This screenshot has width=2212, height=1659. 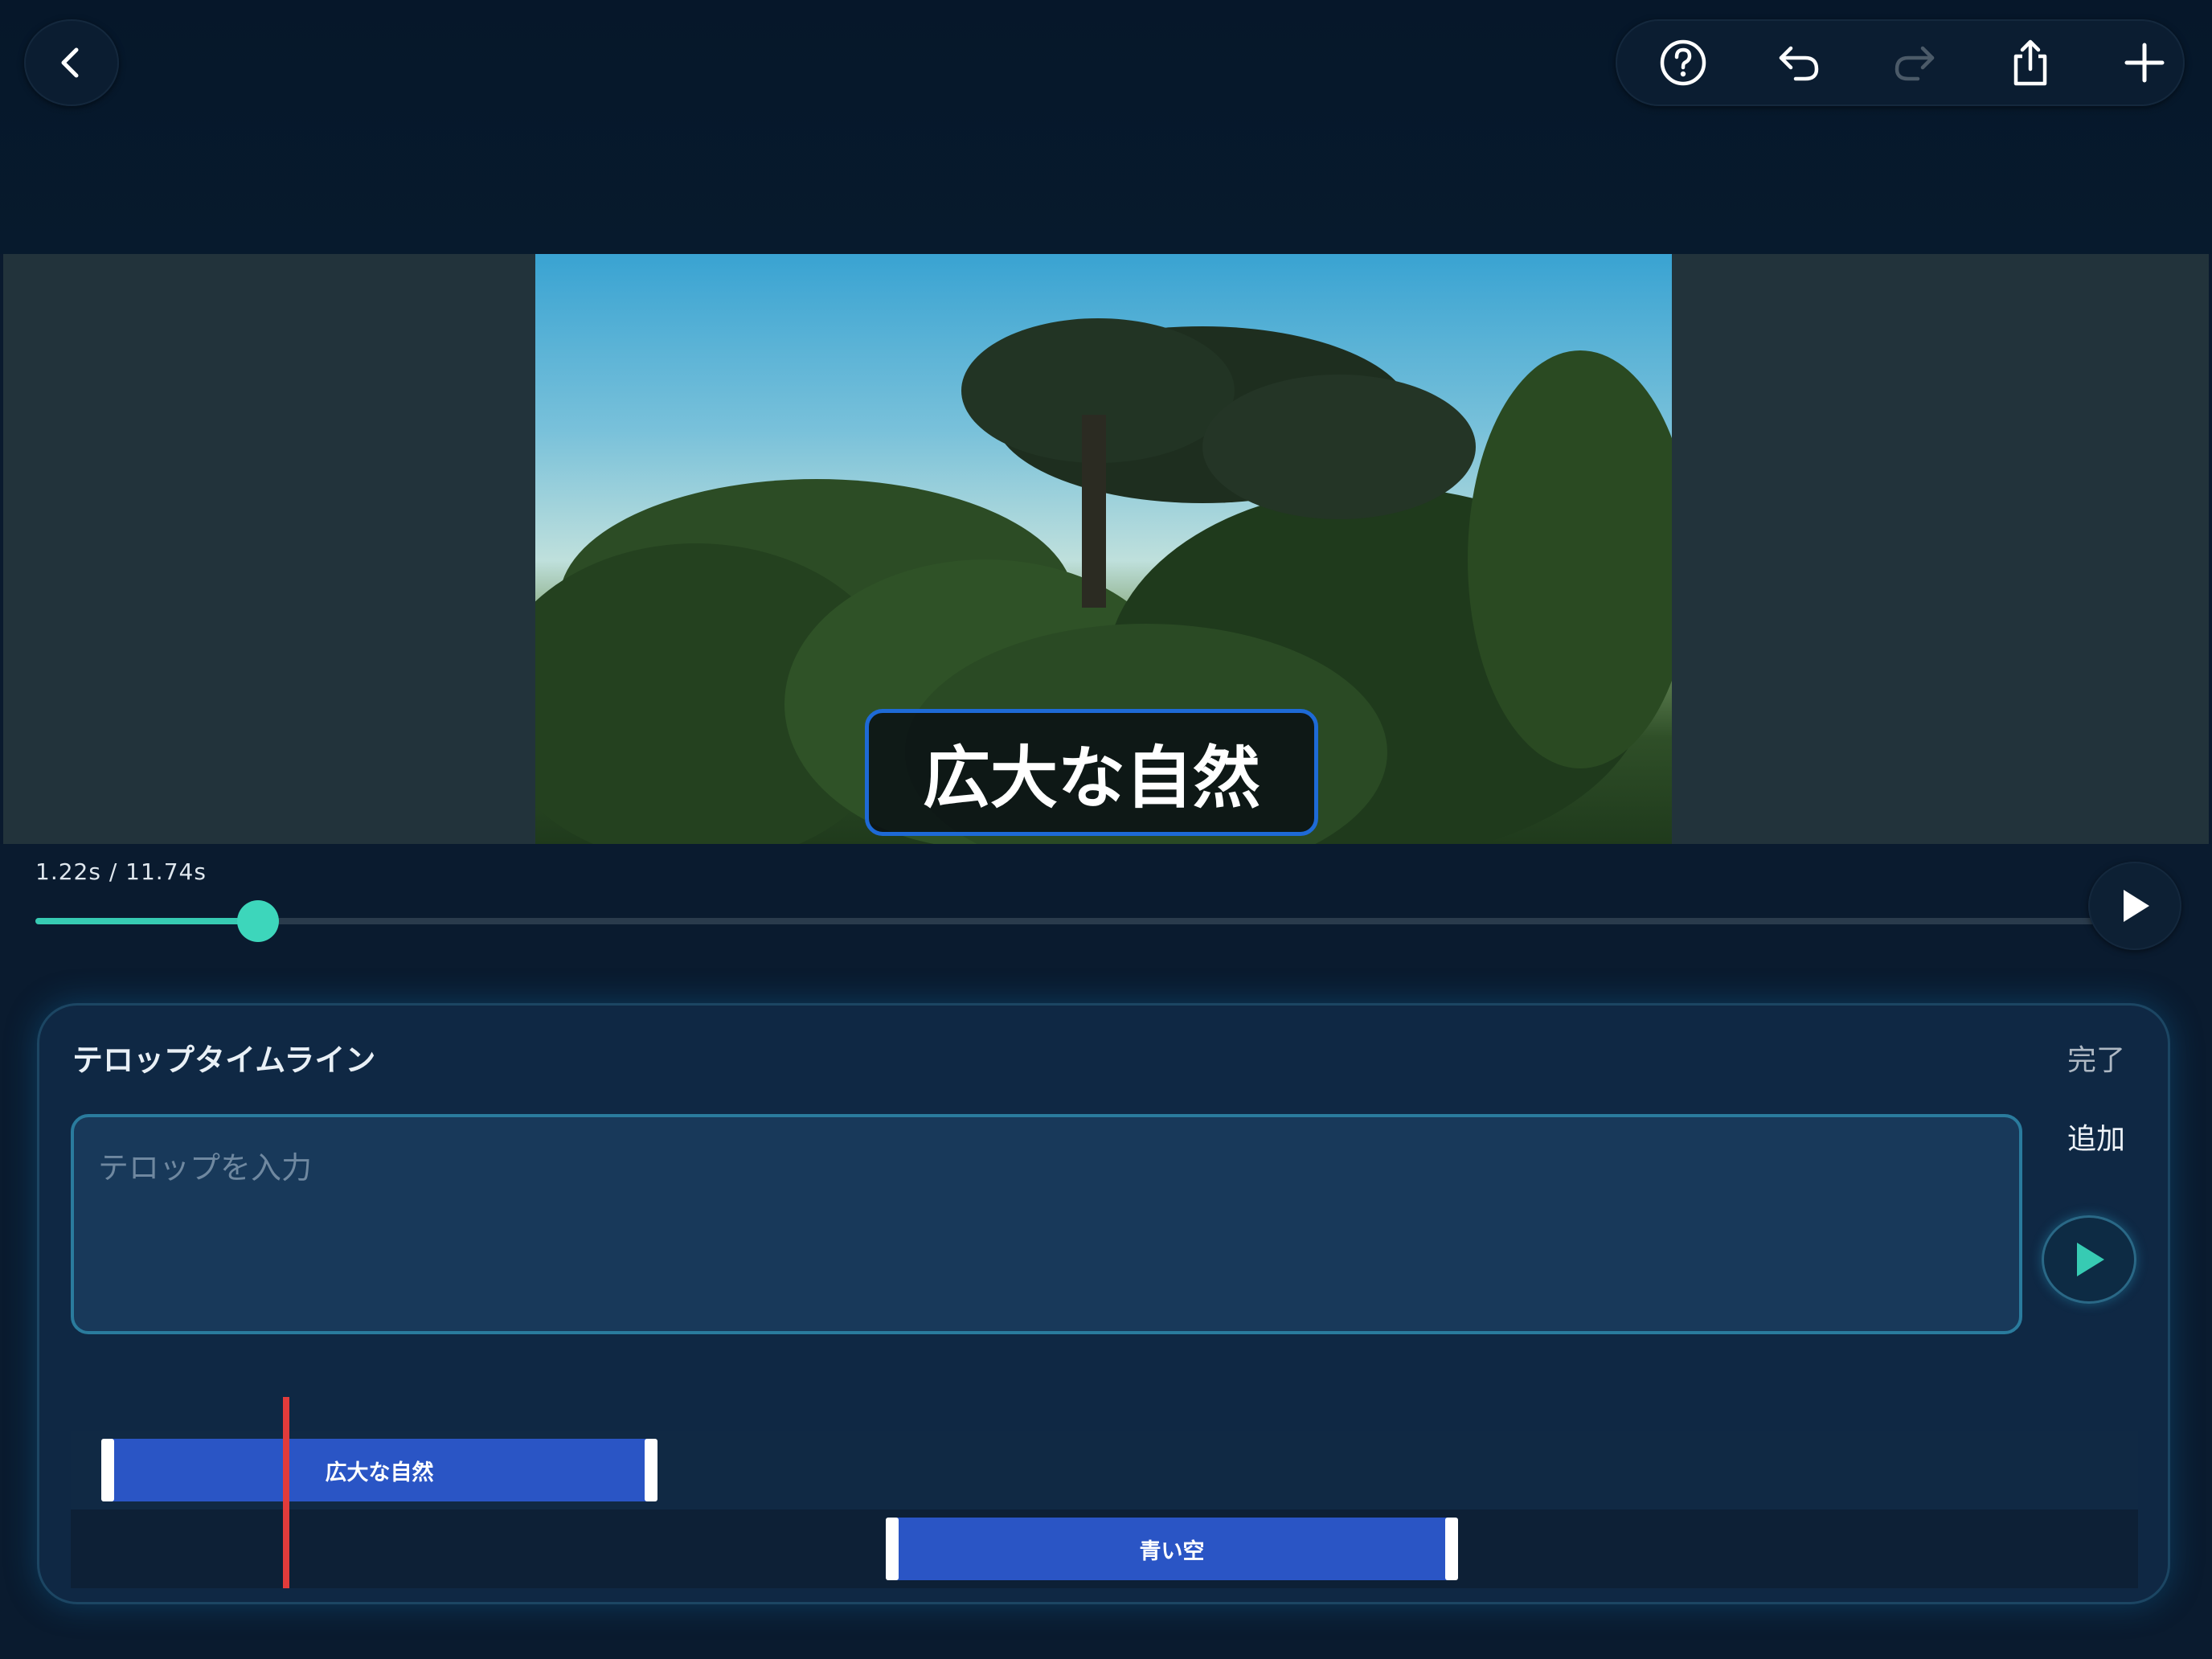 What do you see at coordinates (1106, 921) in the screenshot?
I see `seek-track` at bounding box center [1106, 921].